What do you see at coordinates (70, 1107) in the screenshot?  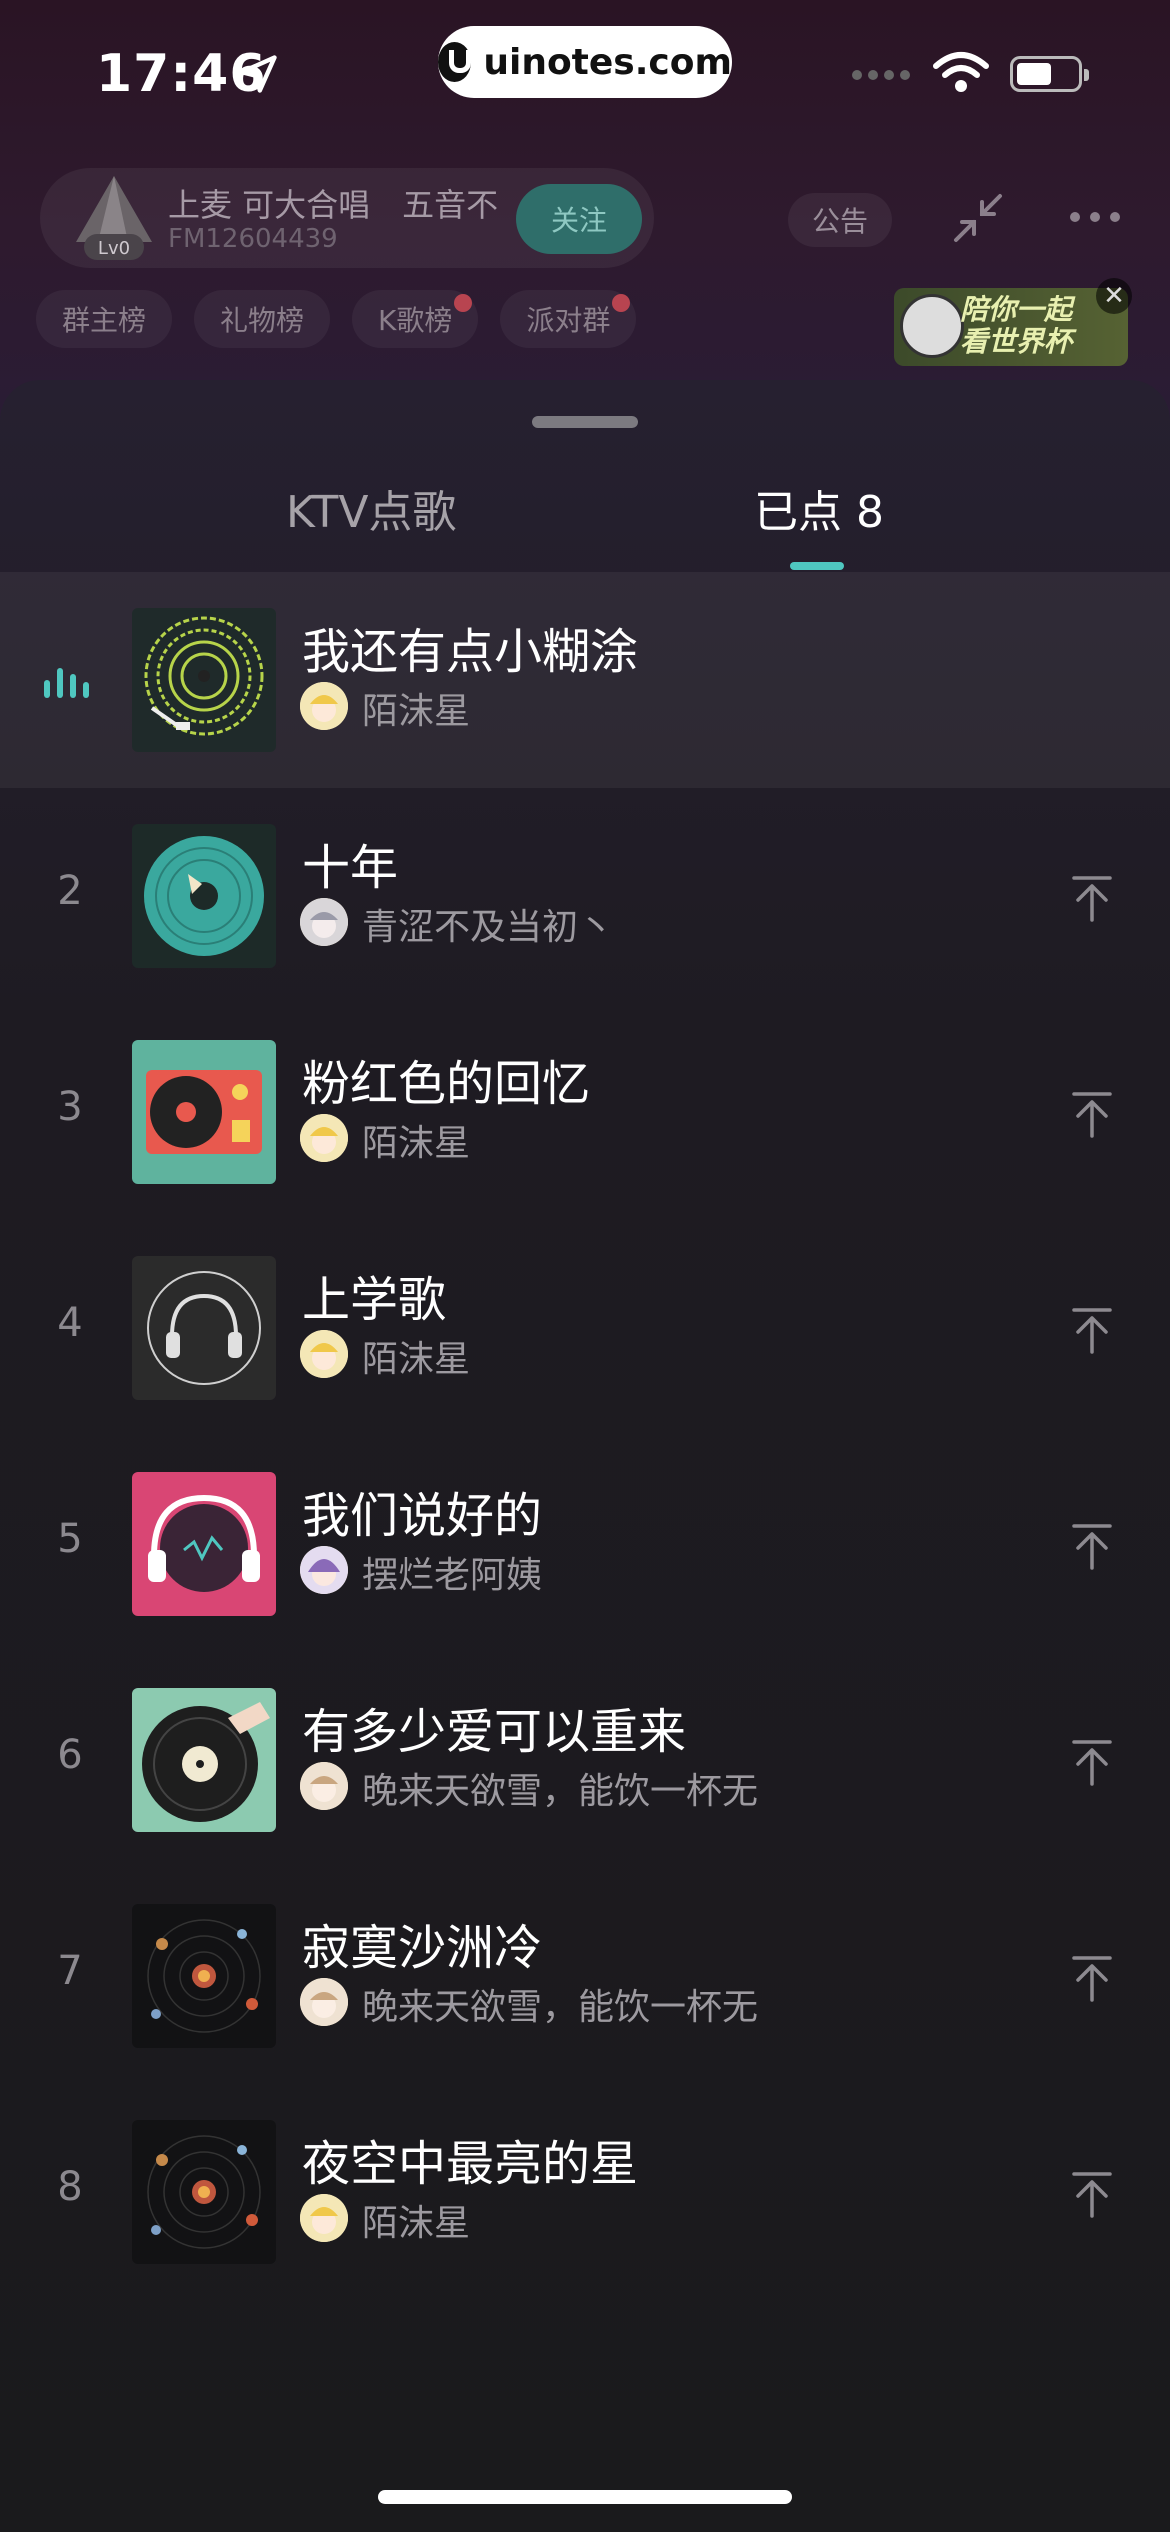 I see `song-index: 3` at bounding box center [70, 1107].